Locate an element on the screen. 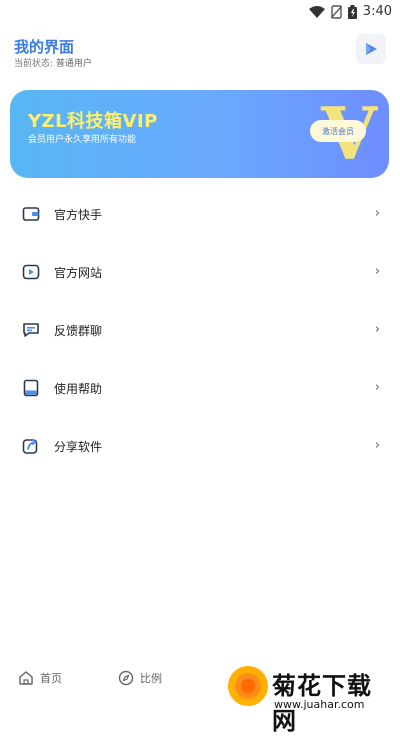 The height and width of the screenshot is (736, 400). play-icon is located at coordinates (371, 49).